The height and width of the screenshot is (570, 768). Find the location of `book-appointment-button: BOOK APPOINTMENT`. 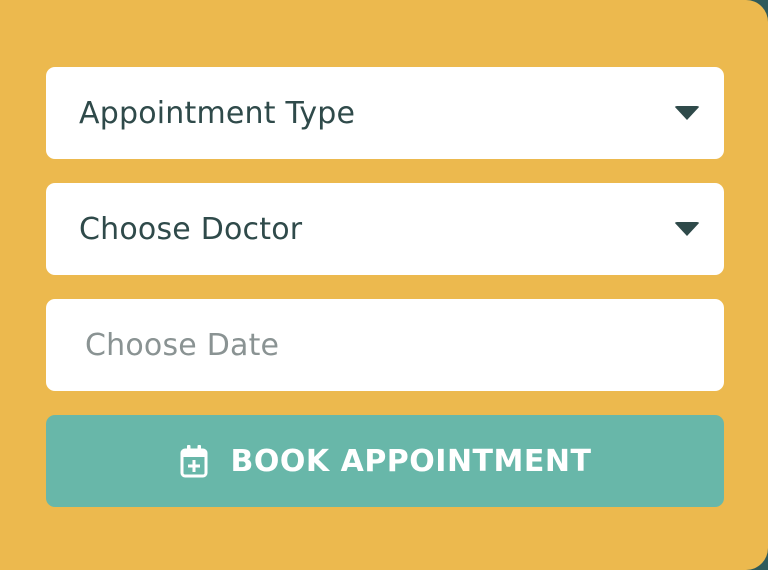

book-appointment-button: BOOK APPOINTMENT is located at coordinates (385, 461).